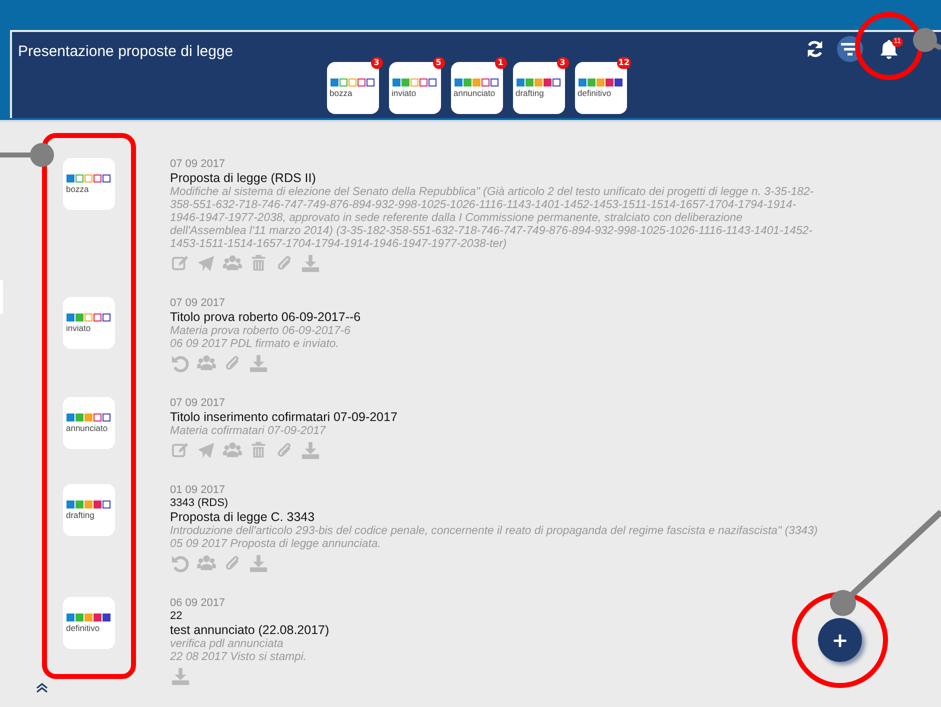 This screenshot has height=707, width=941. Describe the element at coordinates (198, 603) in the screenshot. I see `proposal-date: 06 09 2017` at that location.